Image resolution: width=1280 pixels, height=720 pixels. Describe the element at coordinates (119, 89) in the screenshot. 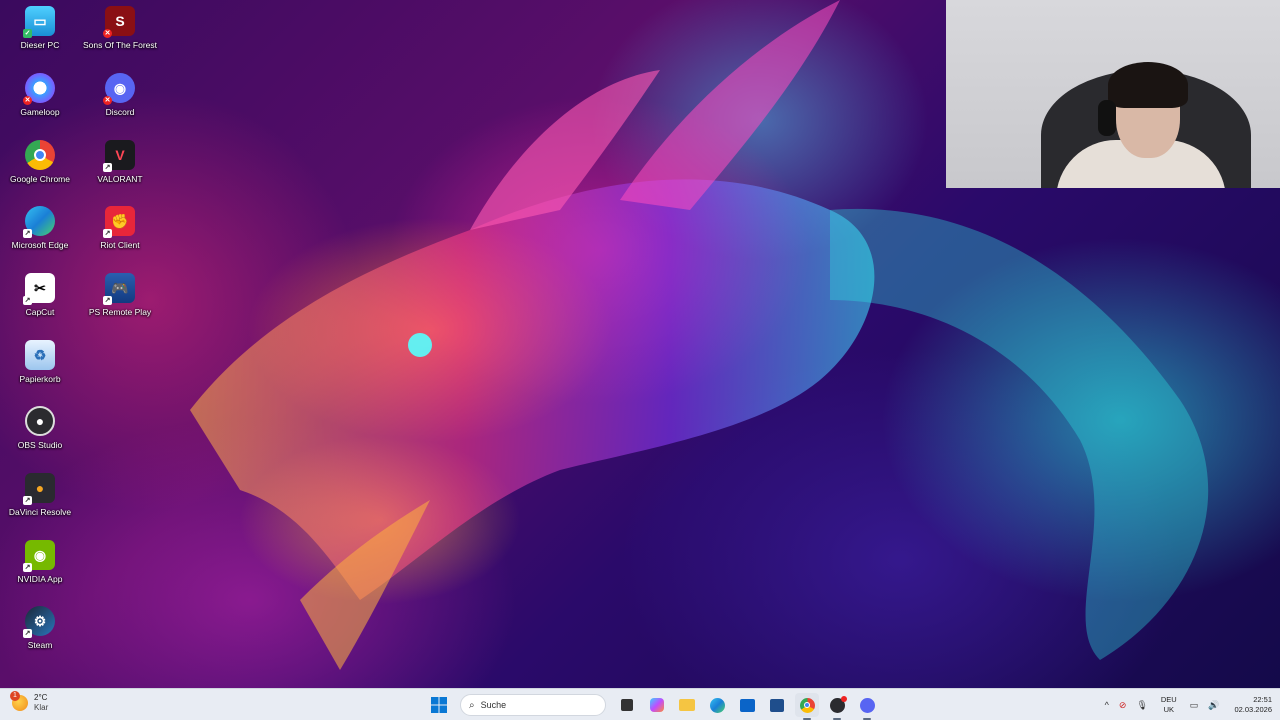

I see `discord-icon: ◉ ✕` at that location.